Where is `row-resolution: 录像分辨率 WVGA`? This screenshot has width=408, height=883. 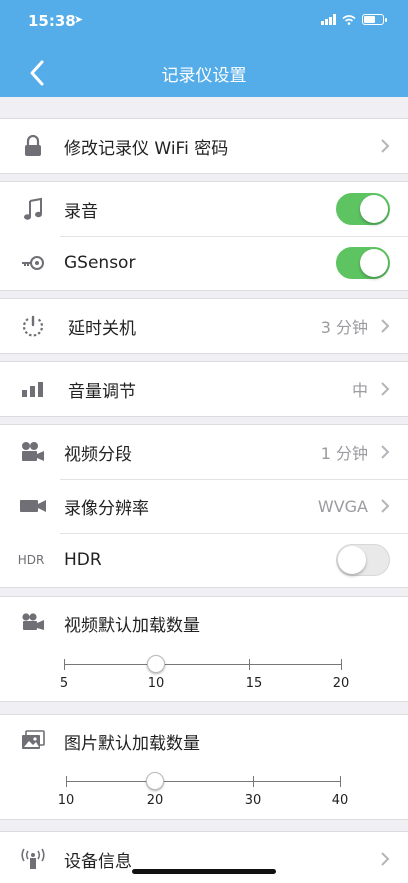
row-resolution: 录像分辨率 WVGA is located at coordinates (204, 506).